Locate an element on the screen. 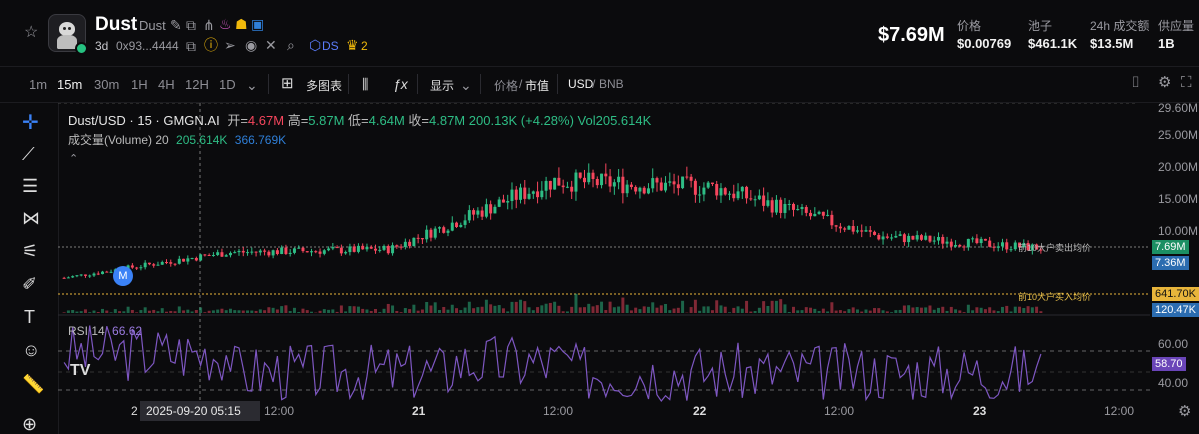 Image resolution: width=1199 pixels, height=434 pixels. edit-icon: ✎ is located at coordinates (176, 25).